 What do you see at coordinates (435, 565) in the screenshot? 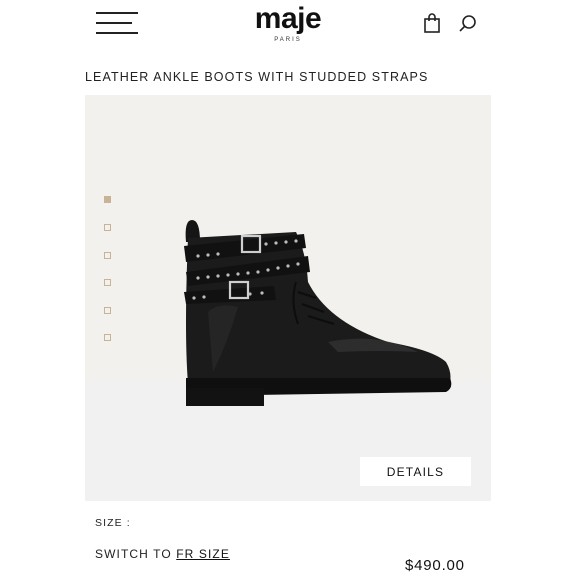
I see `product-price: $490.00` at bounding box center [435, 565].